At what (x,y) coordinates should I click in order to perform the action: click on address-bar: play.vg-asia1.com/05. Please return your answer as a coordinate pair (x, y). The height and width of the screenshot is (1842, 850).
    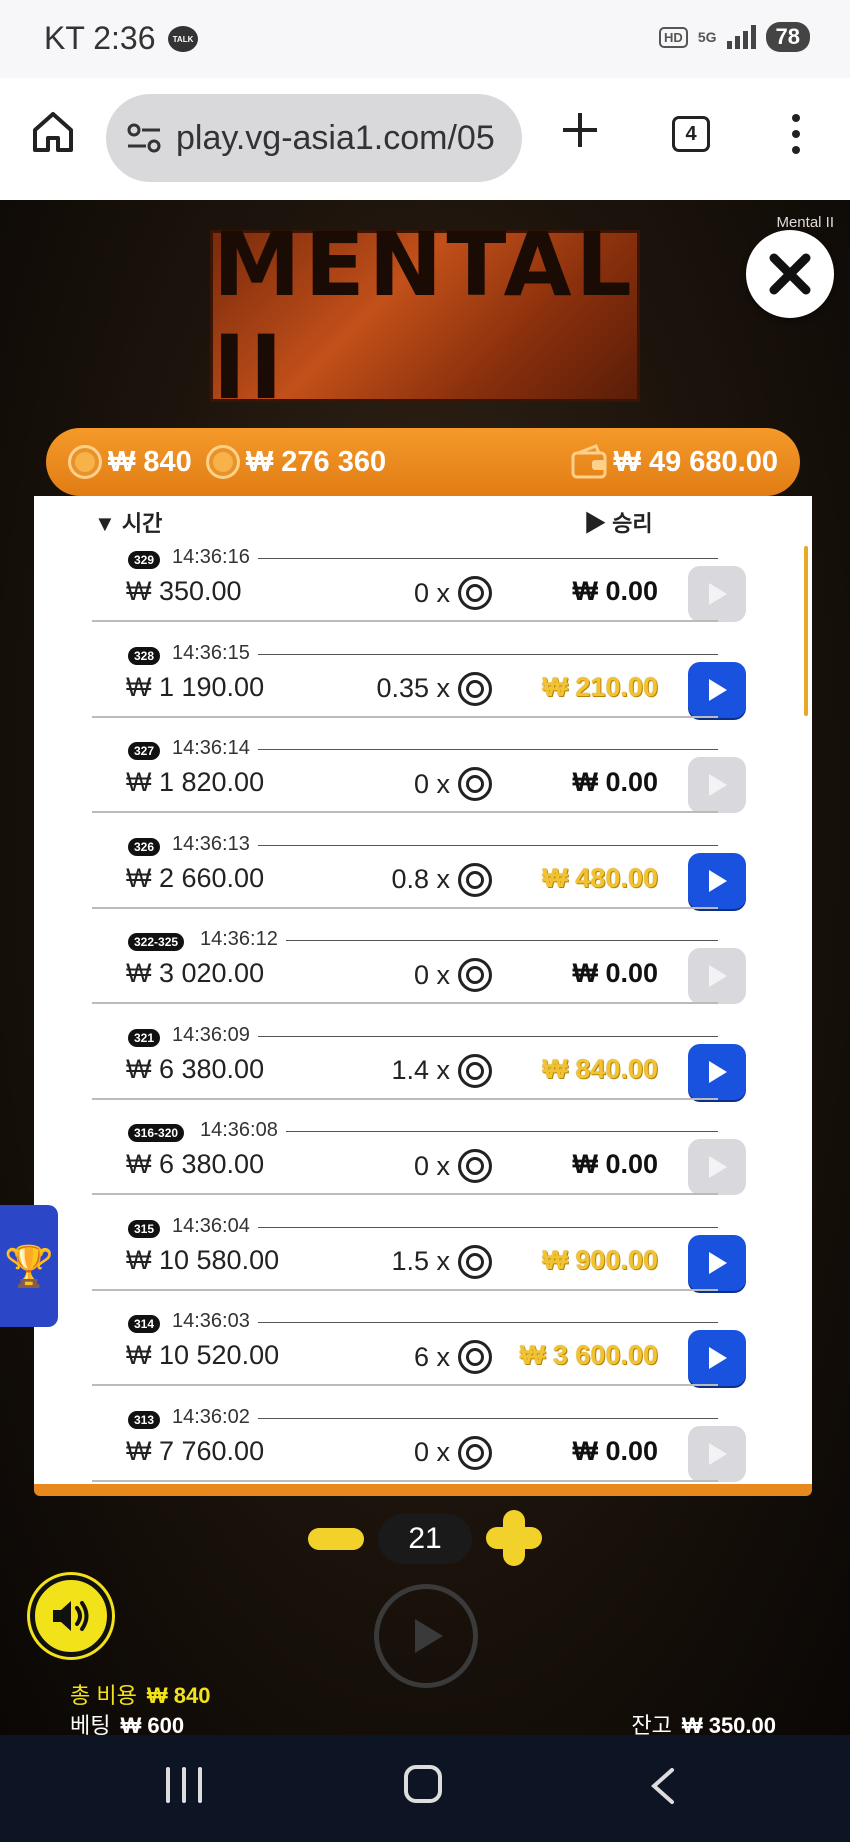
    Looking at the image, I should click on (314, 138).